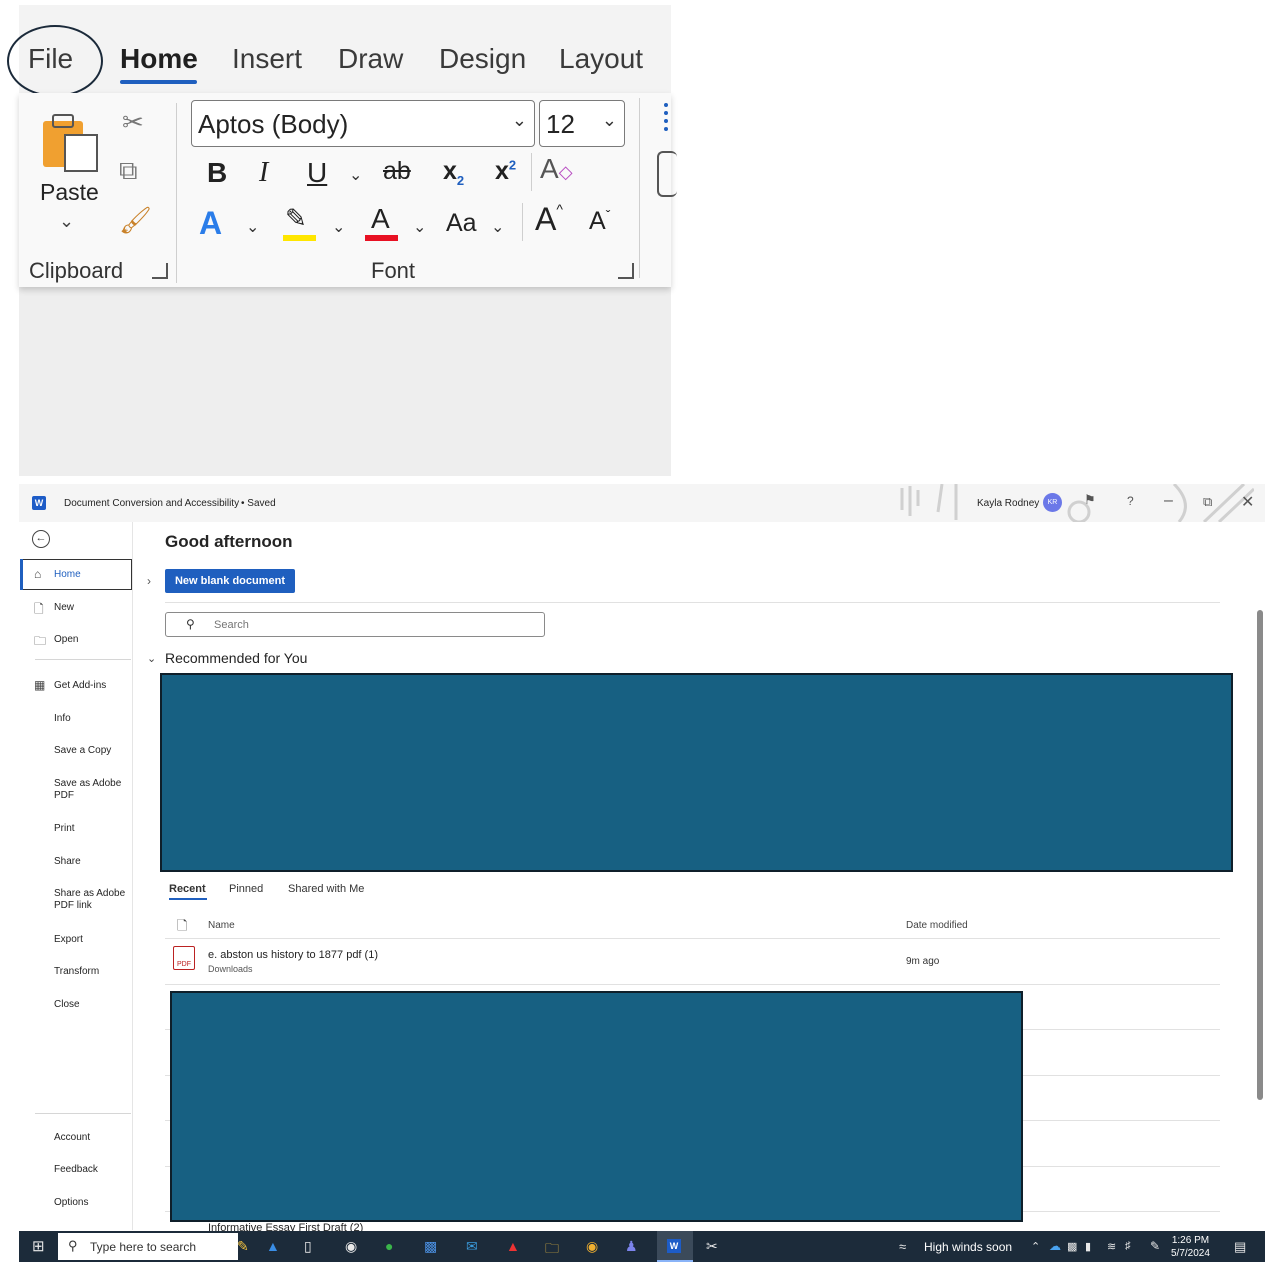 The height and width of the screenshot is (1268, 1265). What do you see at coordinates (351, 1246) in the screenshot?
I see `maps-icon: ◉` at bounding box center [351, 1246].